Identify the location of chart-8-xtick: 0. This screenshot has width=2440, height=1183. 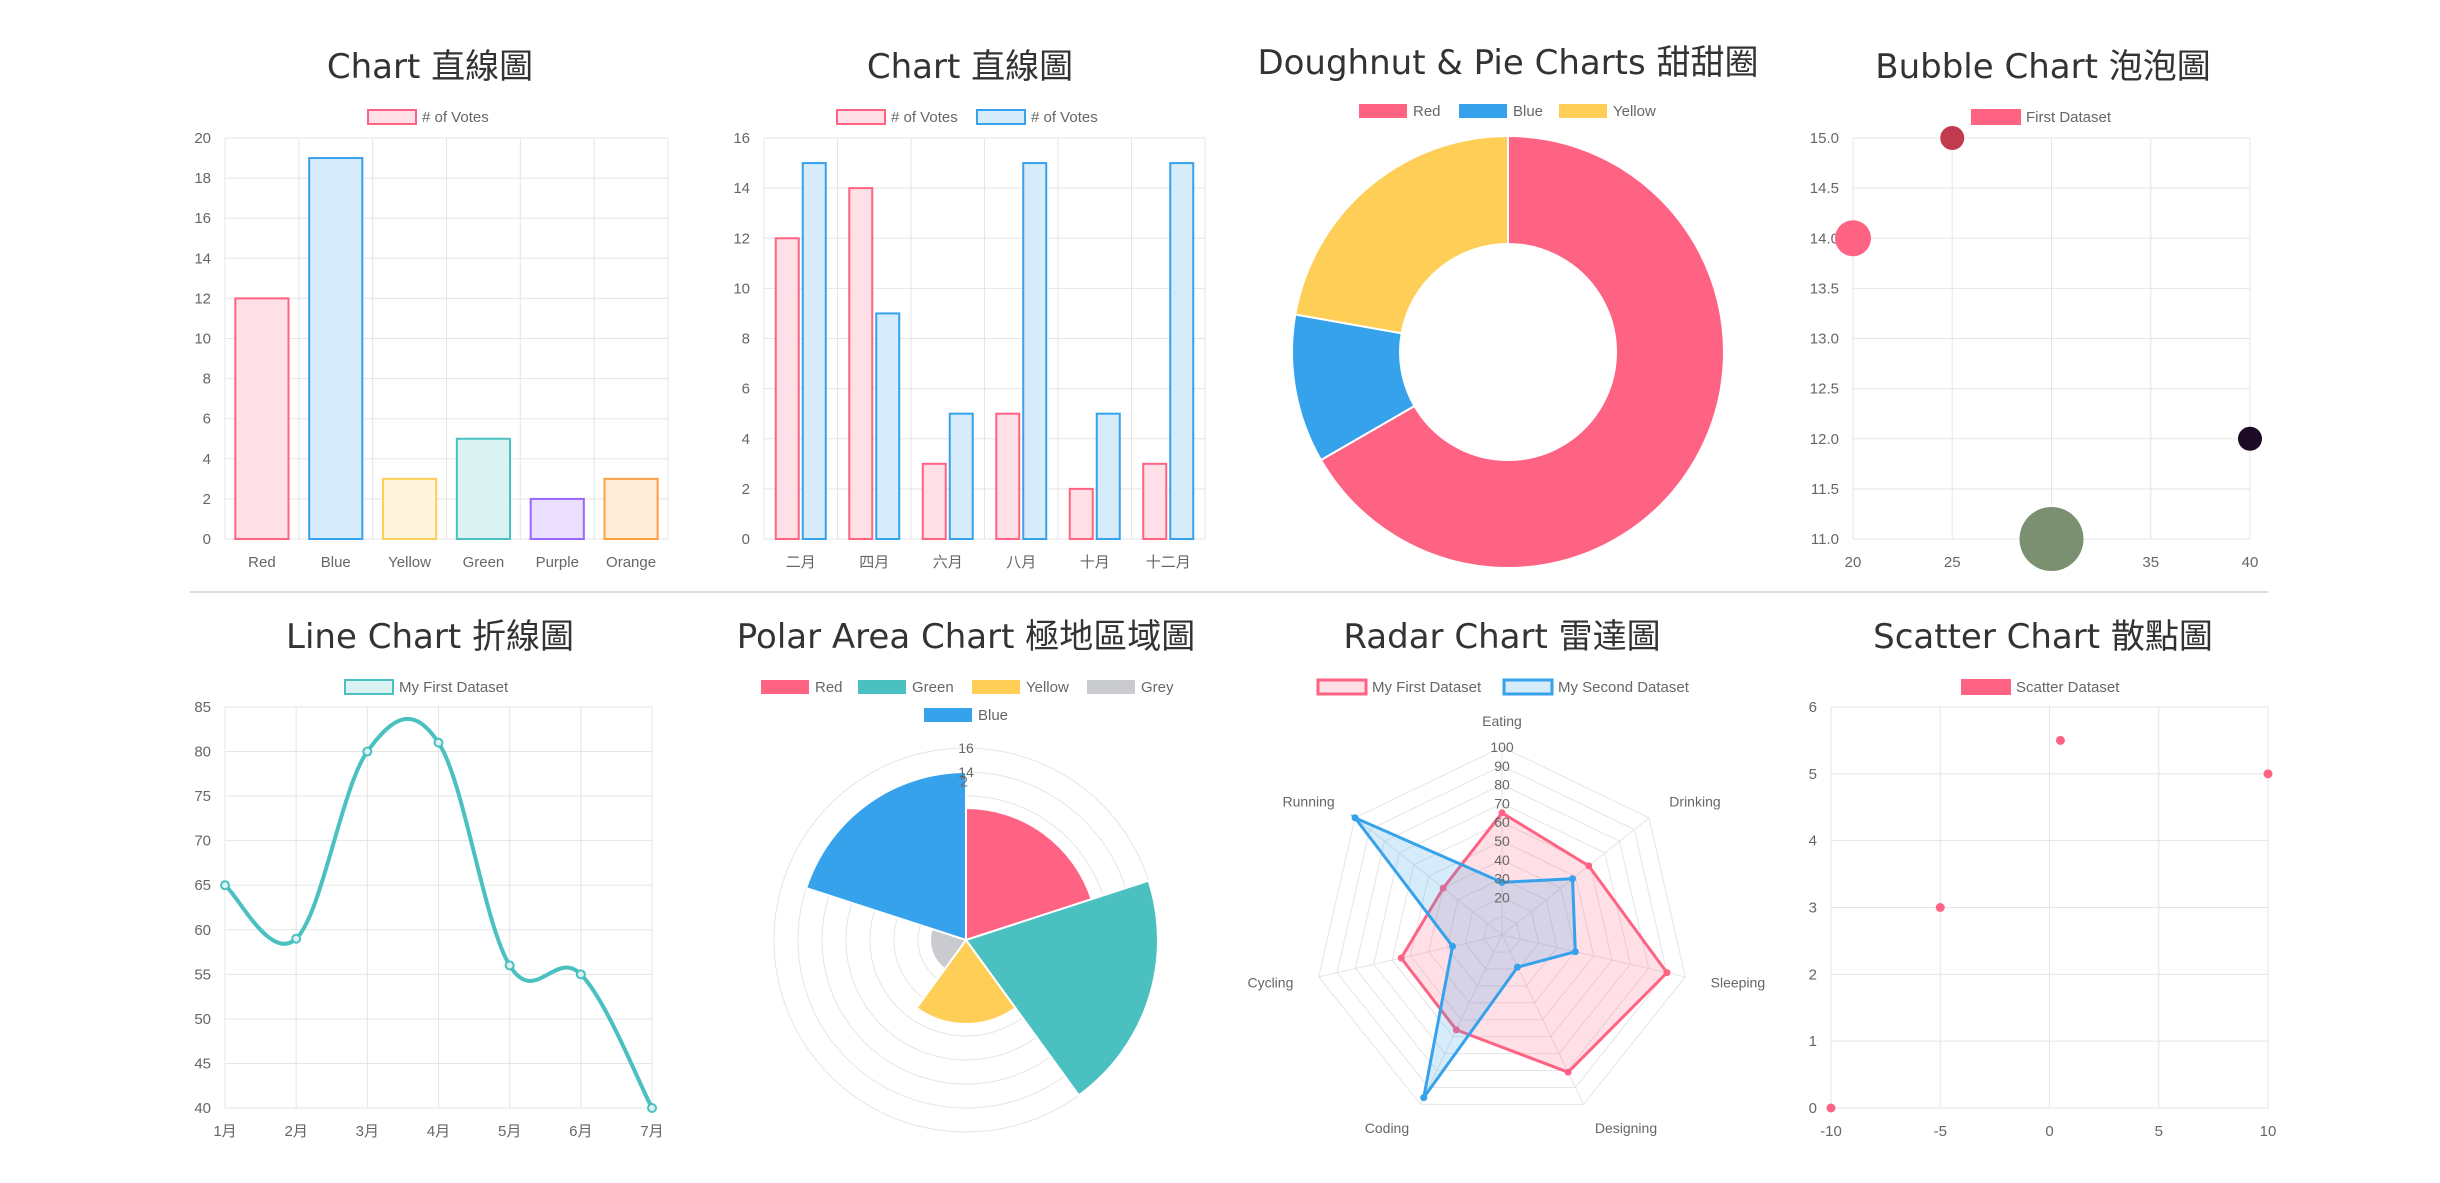
(2049, 1131).